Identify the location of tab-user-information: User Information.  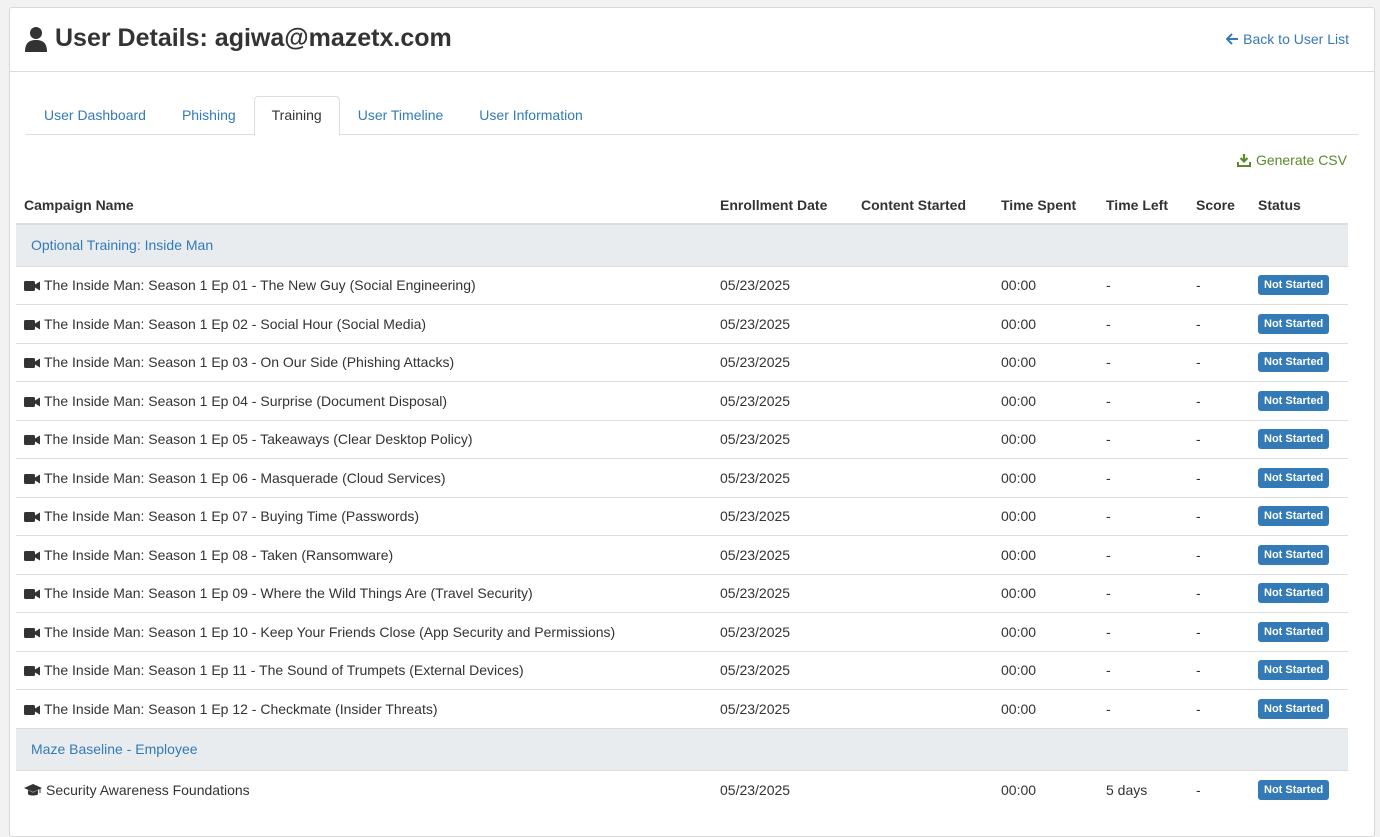
(530, 115).